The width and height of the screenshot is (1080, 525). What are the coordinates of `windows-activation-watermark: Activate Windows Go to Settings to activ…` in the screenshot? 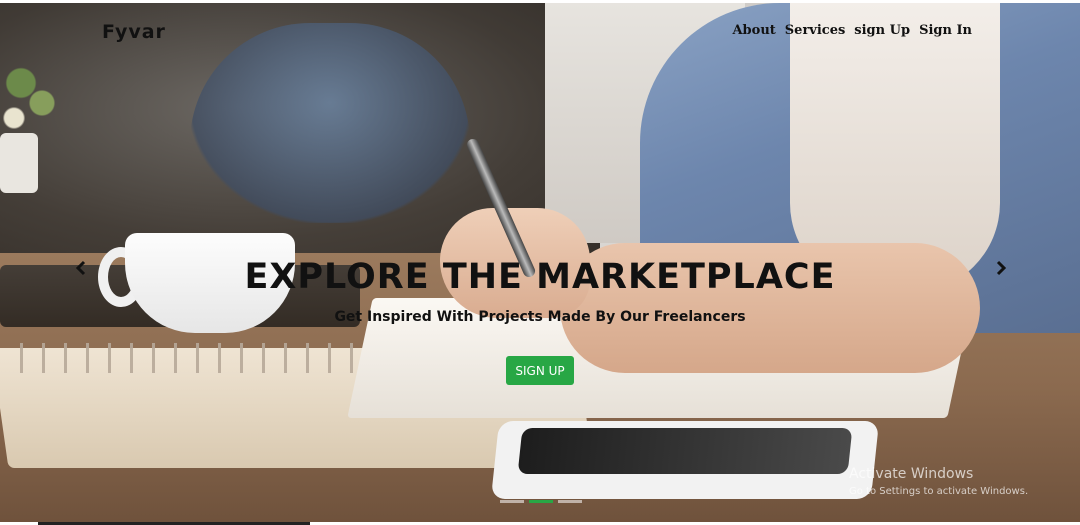 It's located at (938, 481).